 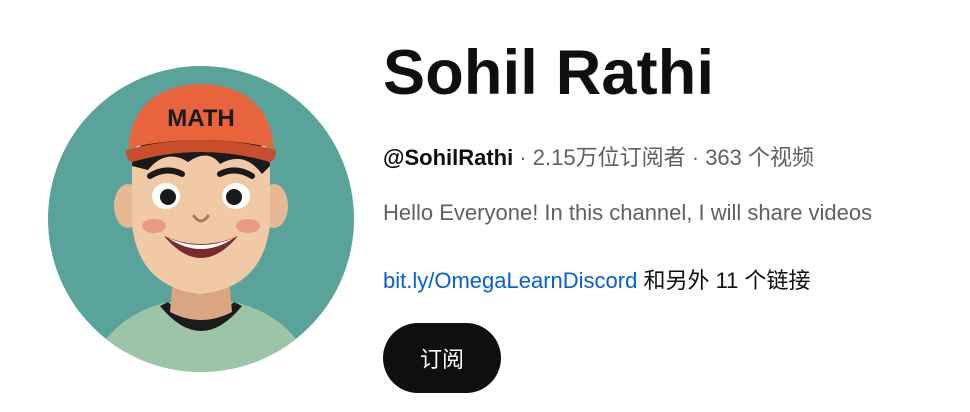 I want to click on more-links: 和另外 11 个链接, so click(x=723, y=280).